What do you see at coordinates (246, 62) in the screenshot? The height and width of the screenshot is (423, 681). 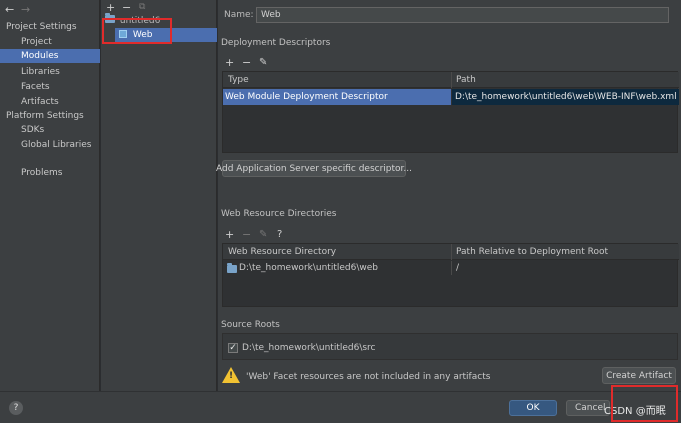 I see `remove-descriptor-icon: −` at bounding box center [246, 62].